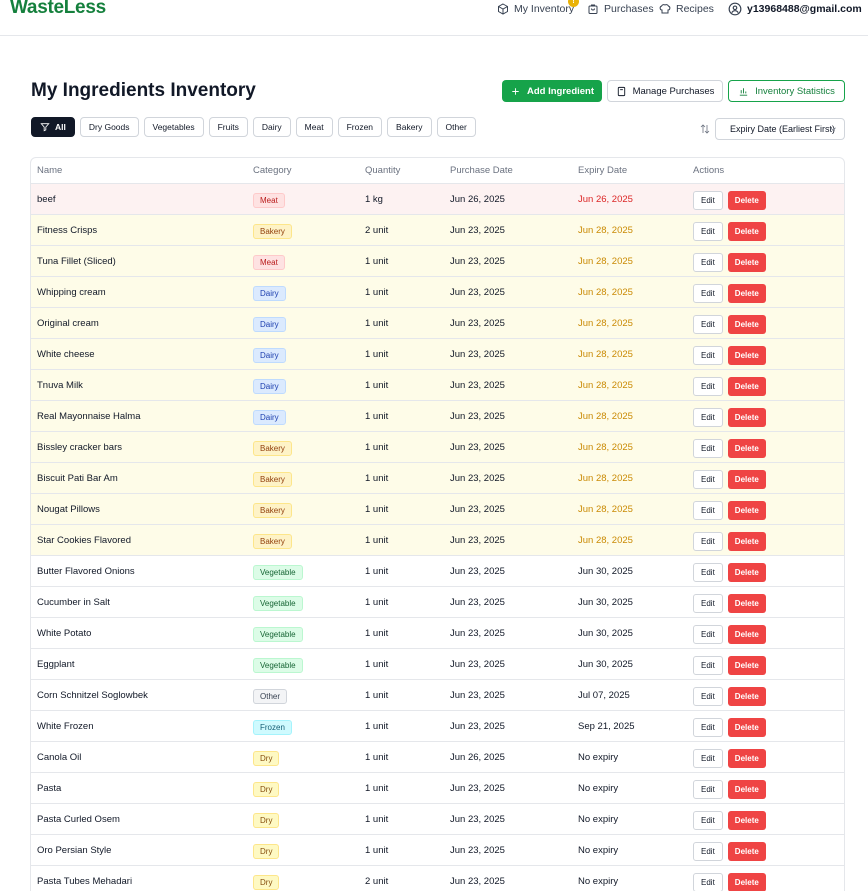 The width and height of the screenshot is (868, 891). What do you see at coordinates (272, 170) in the screenshot?
I see `header-category: Category` at bounding box center [272, 170].